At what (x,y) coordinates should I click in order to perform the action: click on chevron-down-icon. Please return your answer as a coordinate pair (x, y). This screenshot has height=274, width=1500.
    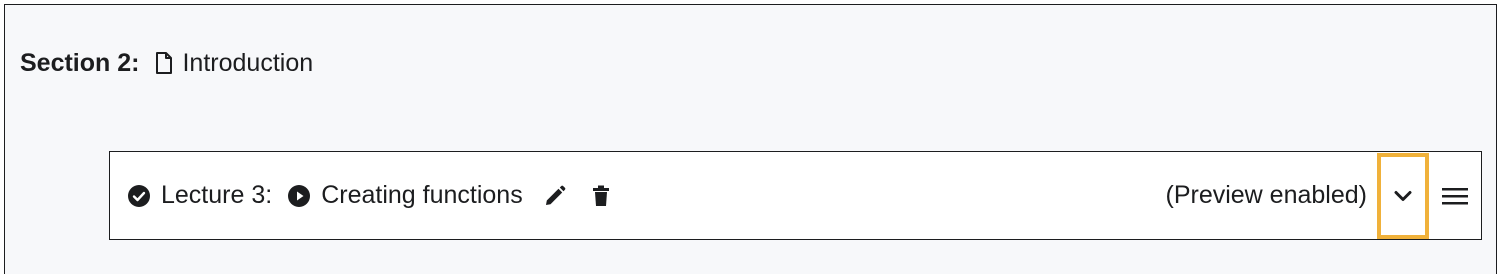
    Looking at the image, I should click on (1403, 196).